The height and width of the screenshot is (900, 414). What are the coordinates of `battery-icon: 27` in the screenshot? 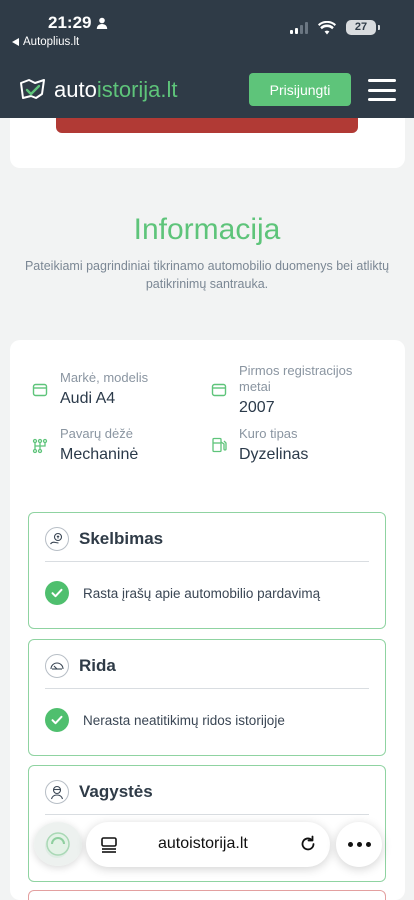 It's located at (363, 27).